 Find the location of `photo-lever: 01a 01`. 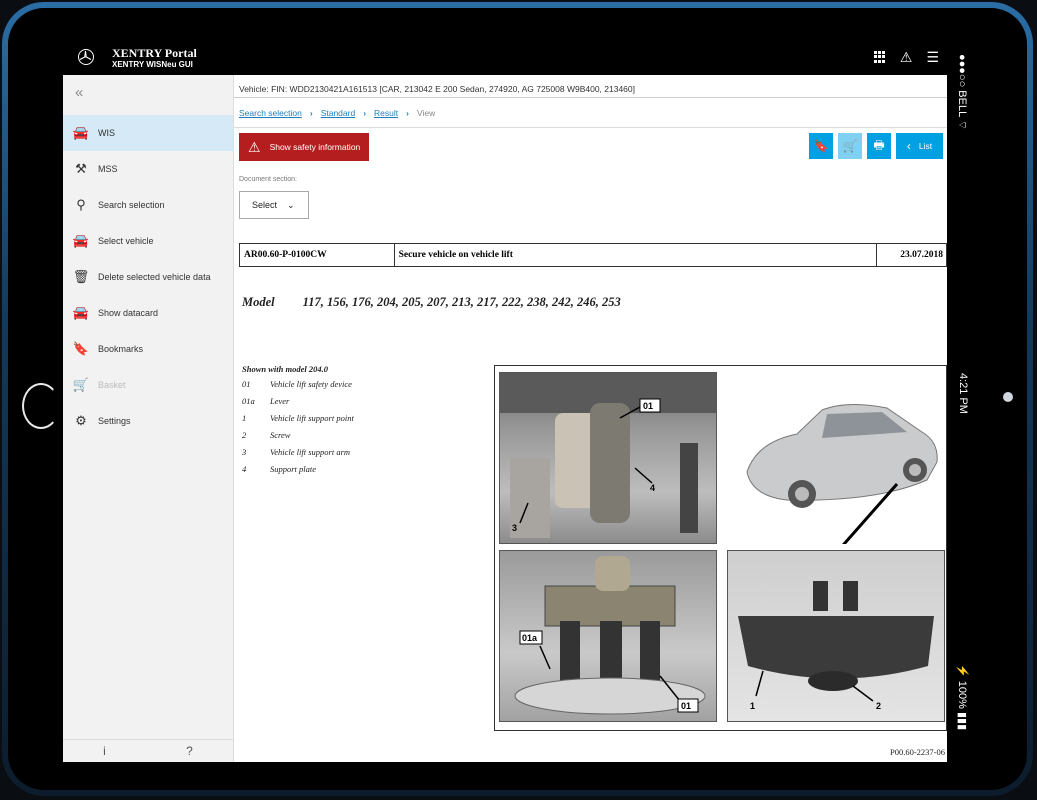

photo-lever: 01a 01 is located at coordinates (608, 636).